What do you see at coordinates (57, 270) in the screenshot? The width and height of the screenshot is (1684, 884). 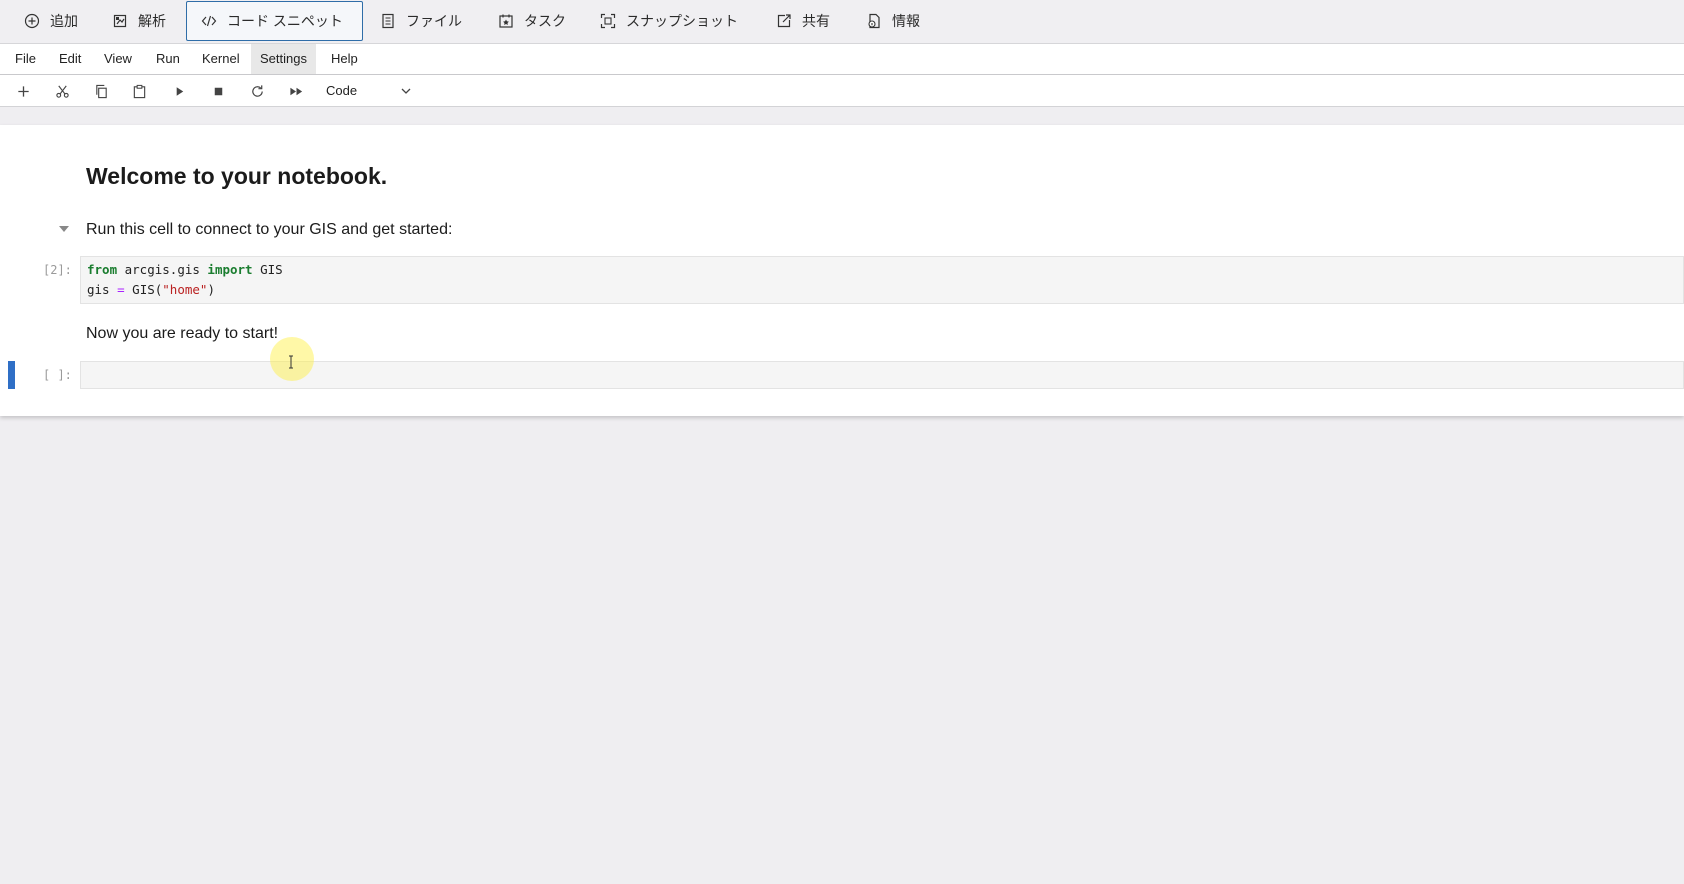 I see `code-cell-prompt: [2]:` at bounding box center [57, 270].